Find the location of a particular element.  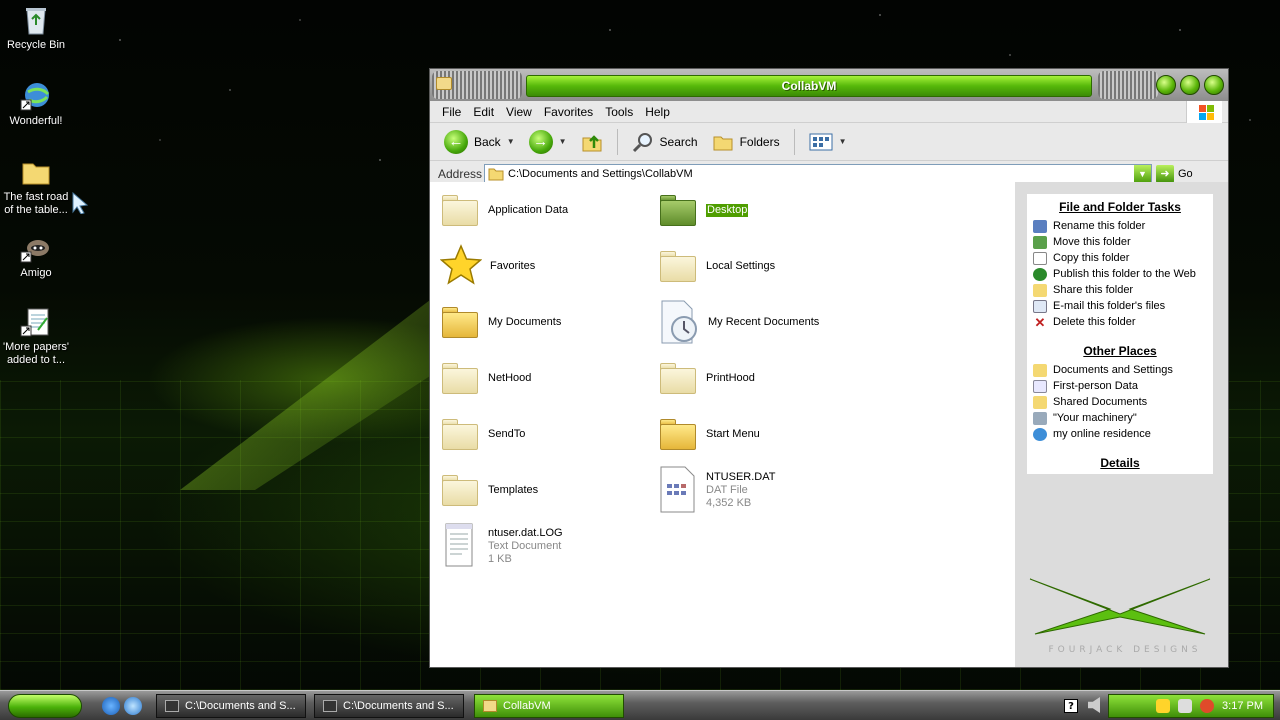

share-icon is located at coordinates (1040, 290).